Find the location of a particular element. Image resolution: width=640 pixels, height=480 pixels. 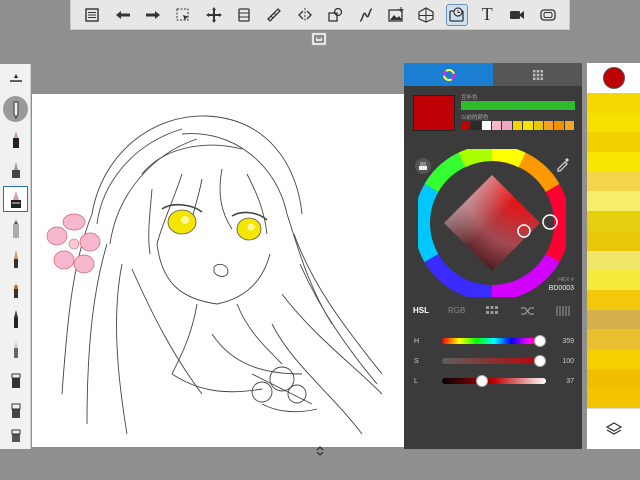

color-history-bar is located at coordinates (518, 125).